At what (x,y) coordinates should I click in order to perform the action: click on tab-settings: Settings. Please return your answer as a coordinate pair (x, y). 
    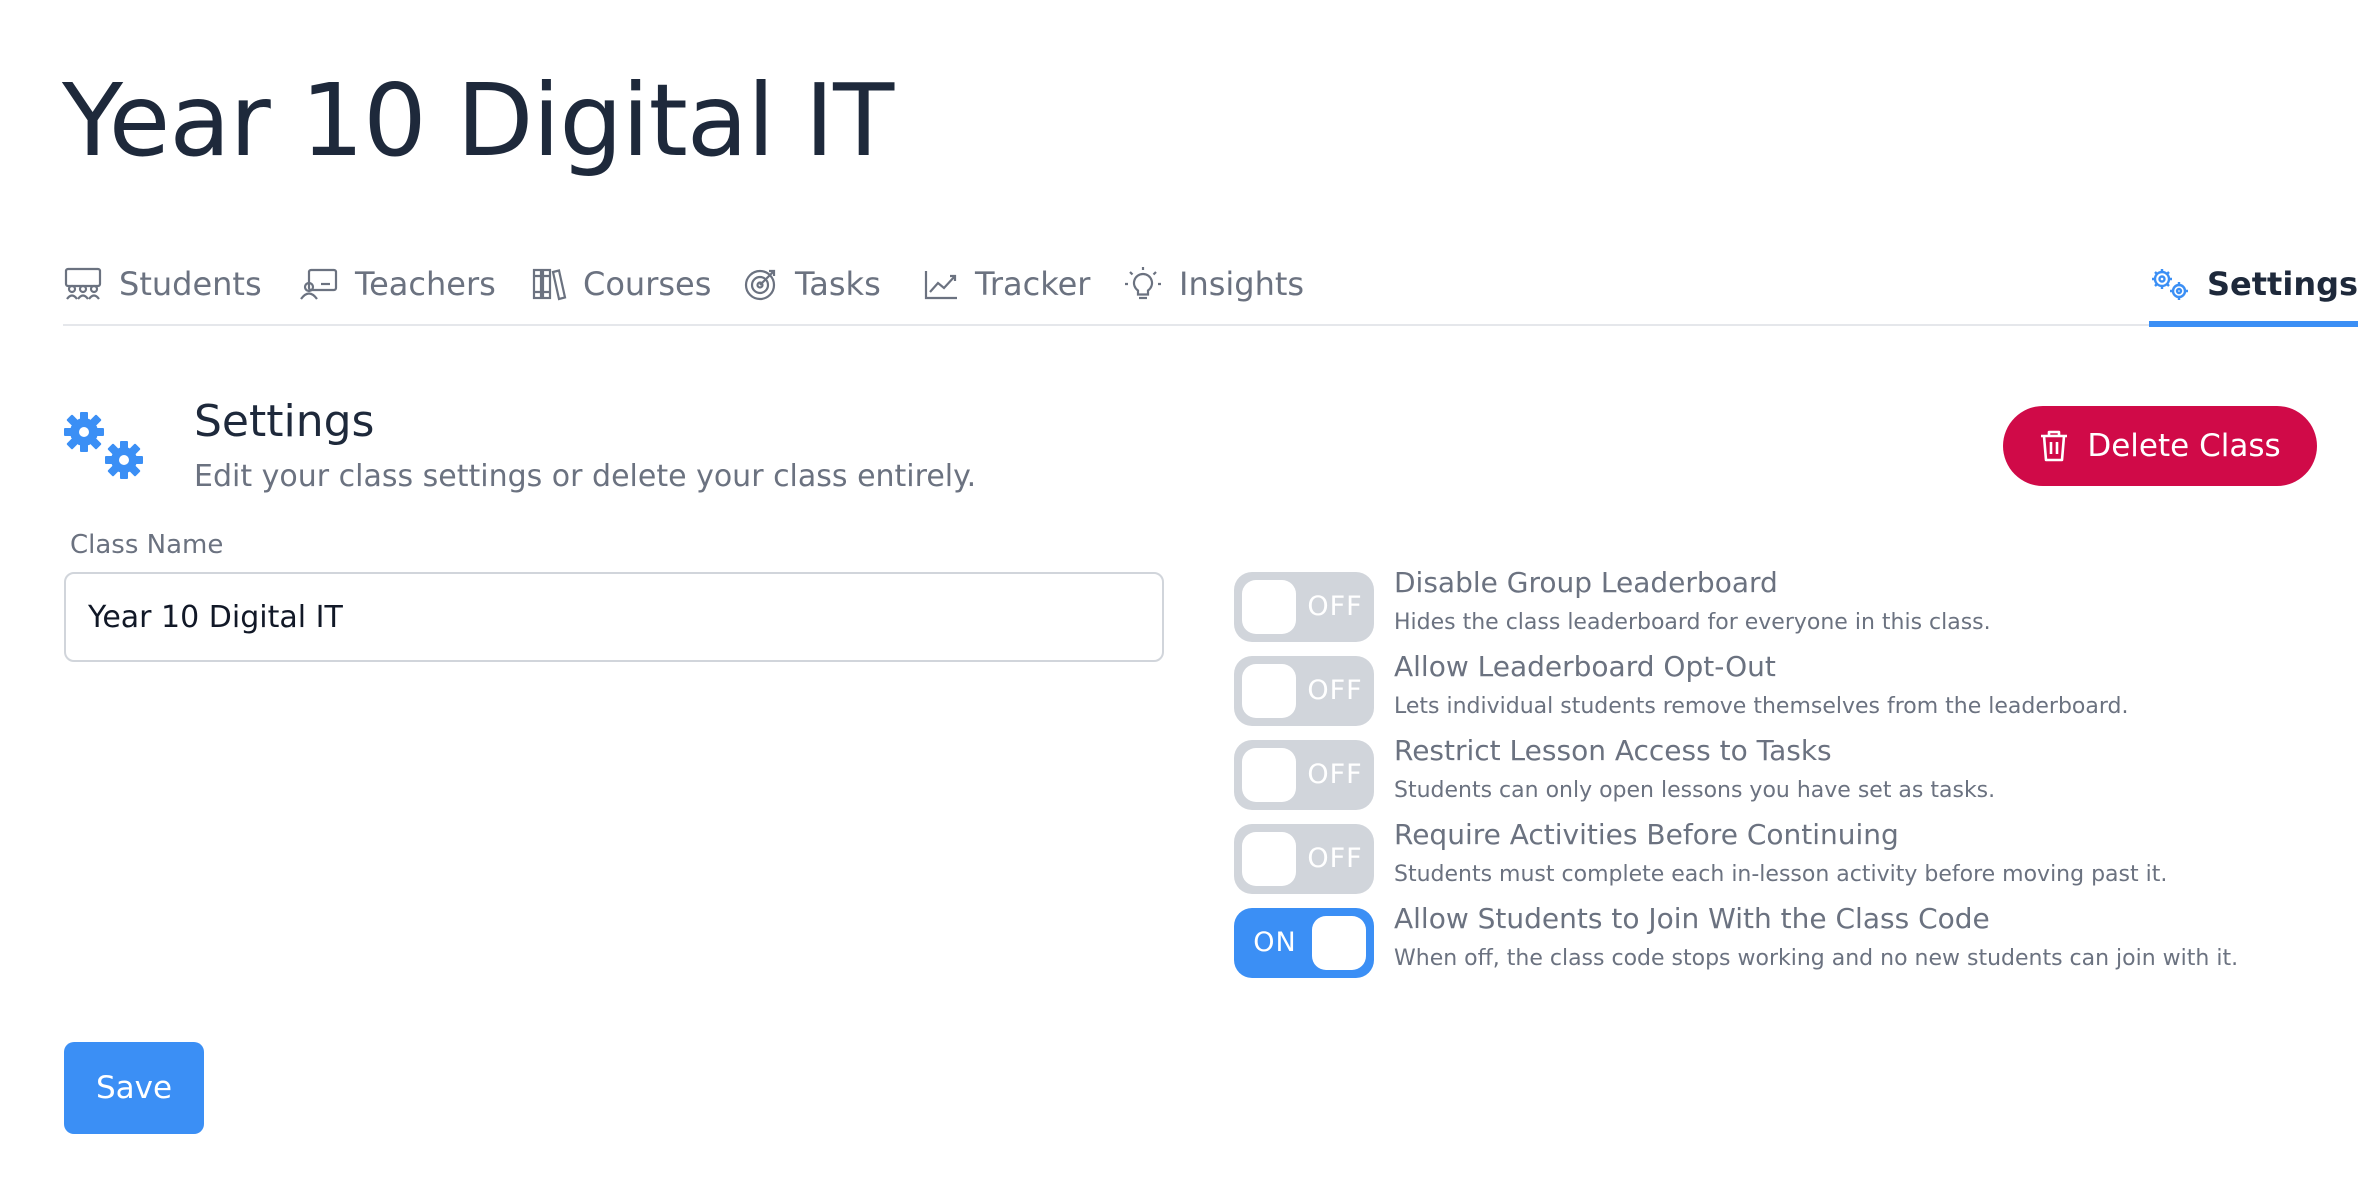
    Looking at the image, I should click on (2254, 285).